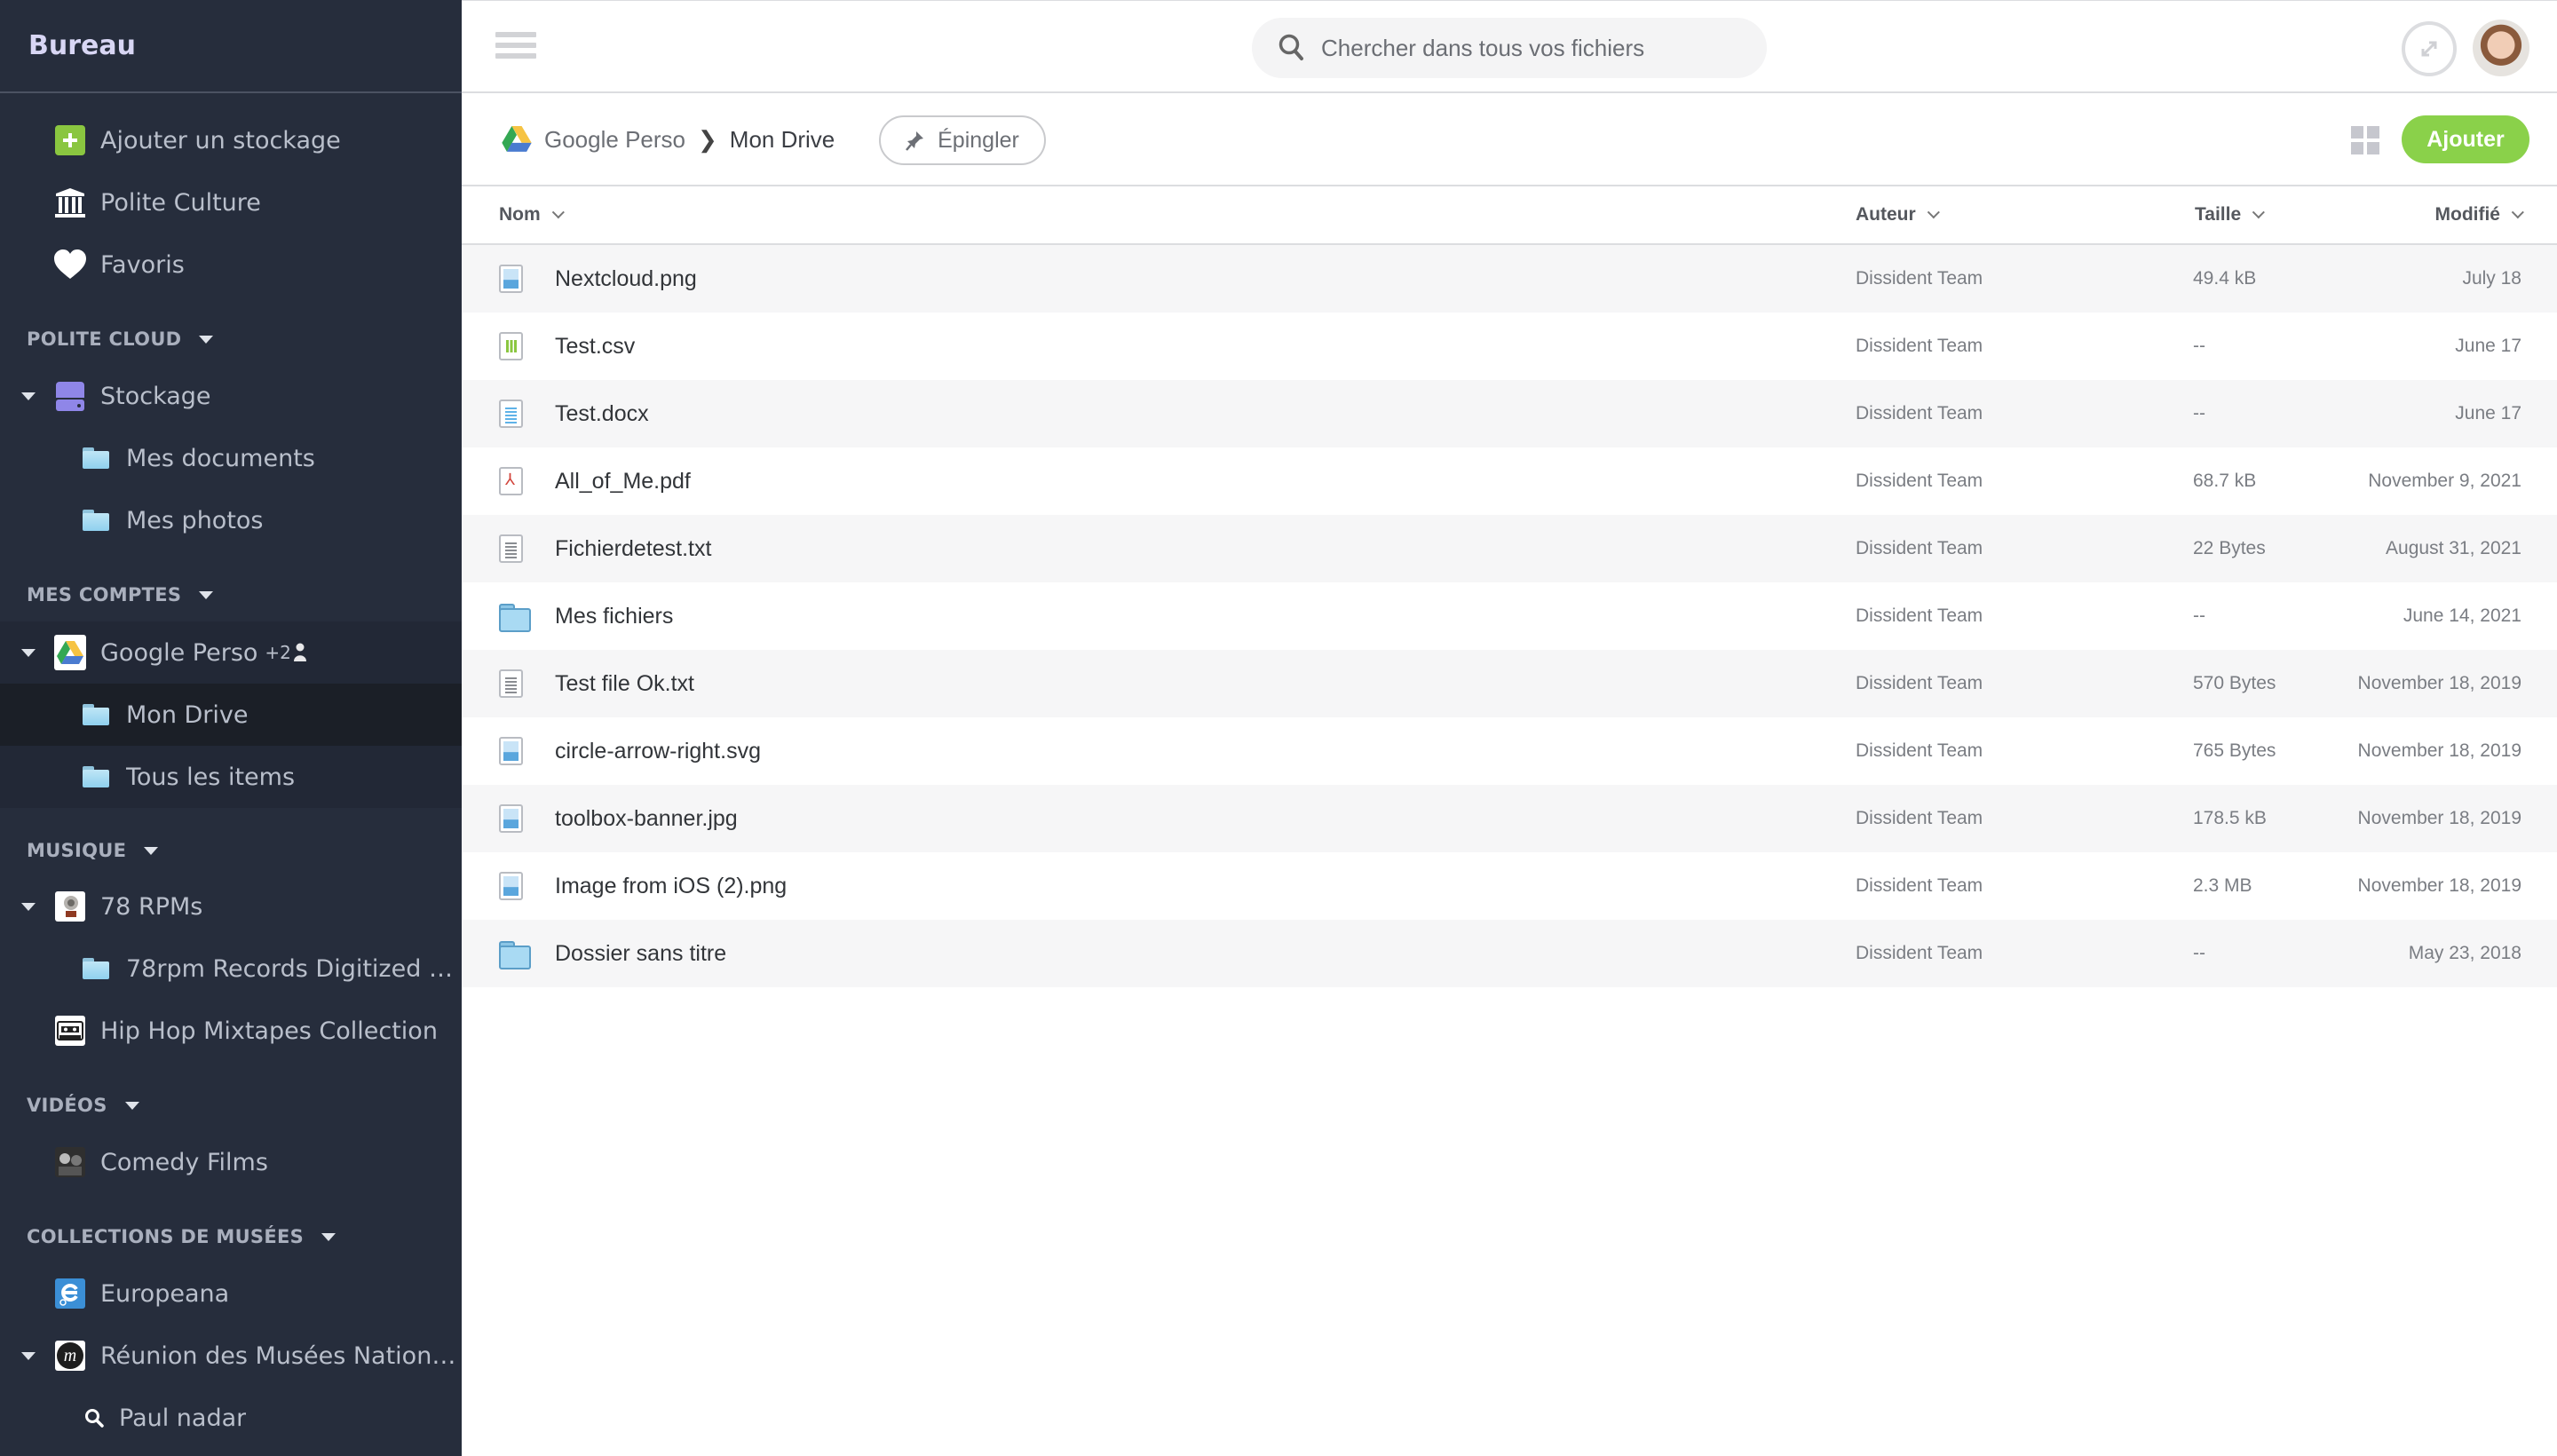  What do you see at coordinates (602, 413) in the screenshot?
I see `file-name: Test.docx` at bounding box center [602, 413].